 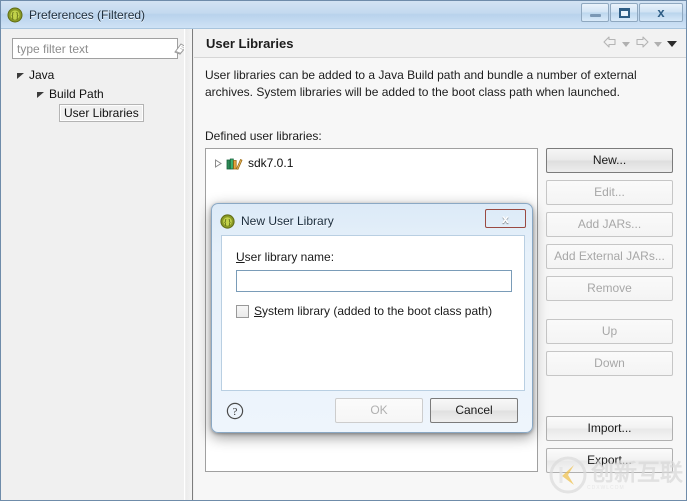 I want to click on button-group-gap, so click(x=609, y=313).